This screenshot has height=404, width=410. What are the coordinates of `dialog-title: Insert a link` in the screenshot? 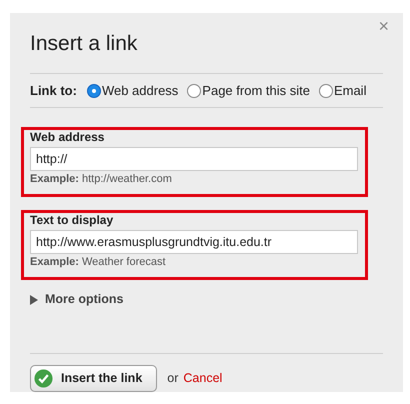 It's located at (84, 44).